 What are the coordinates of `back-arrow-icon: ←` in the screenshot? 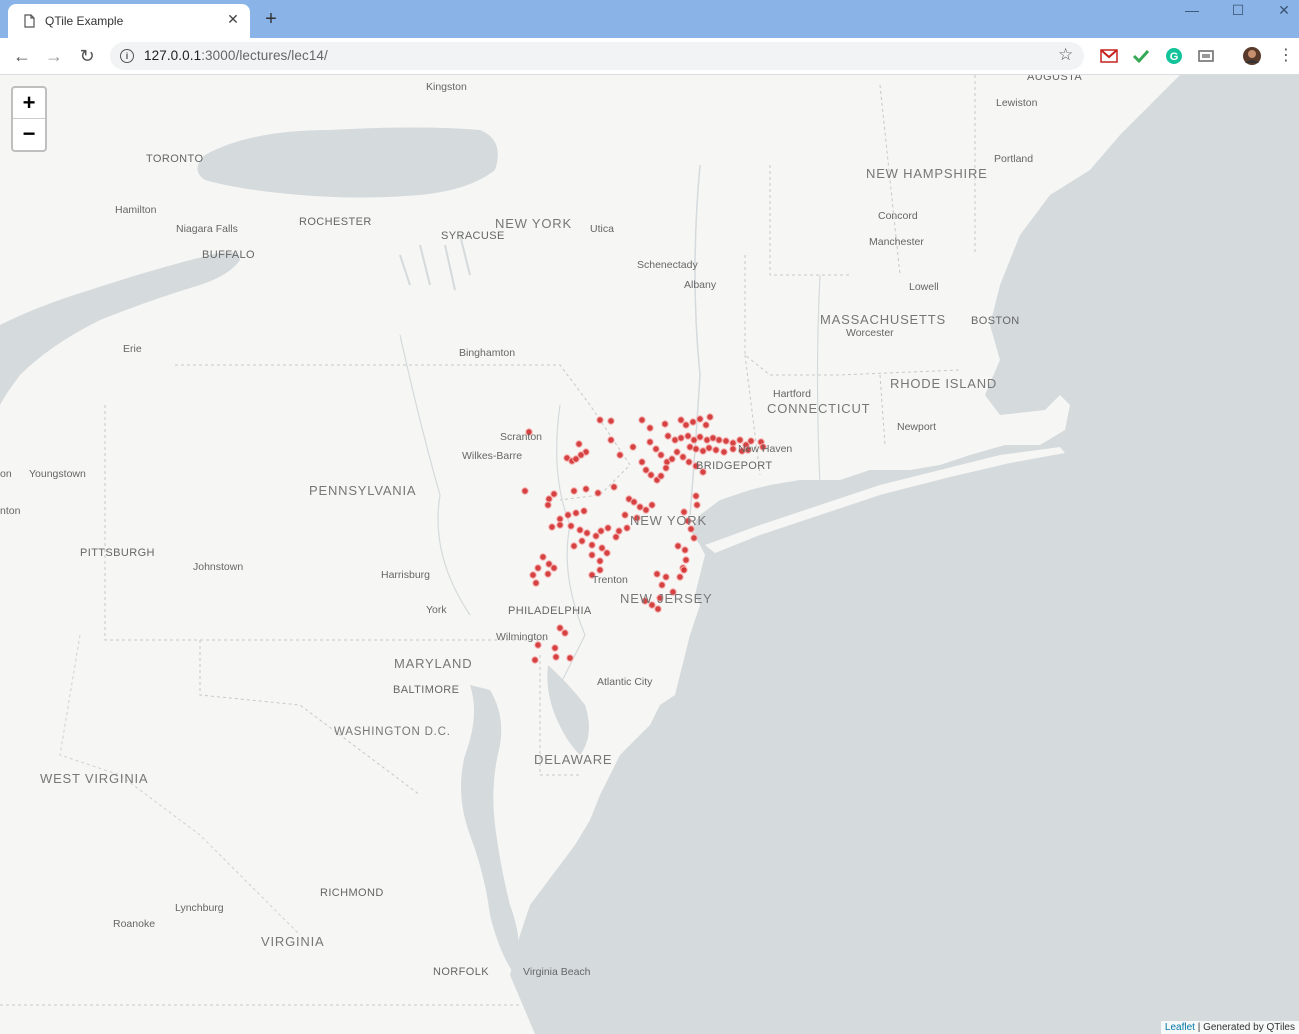 It's located at (22, 56).